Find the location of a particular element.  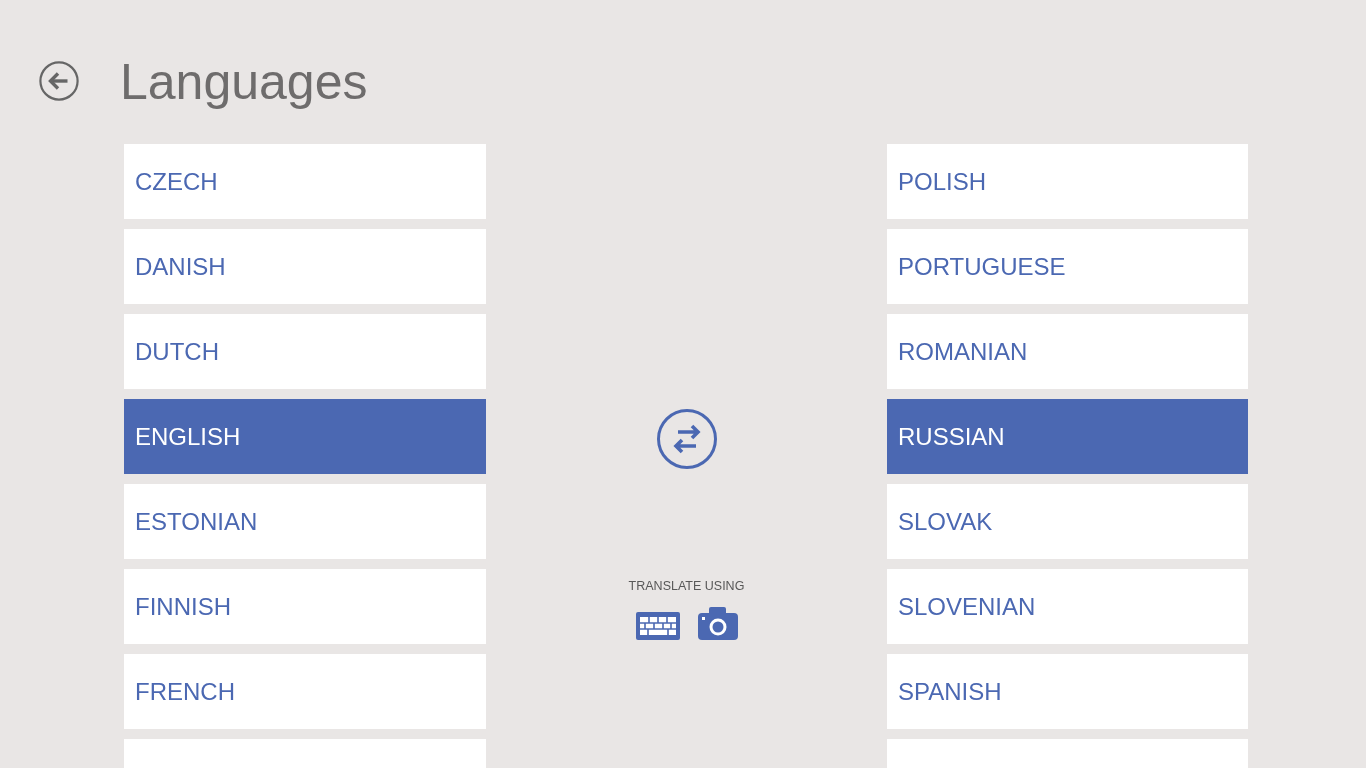

language-item: FRENCH is located at coordinates (305, 691).